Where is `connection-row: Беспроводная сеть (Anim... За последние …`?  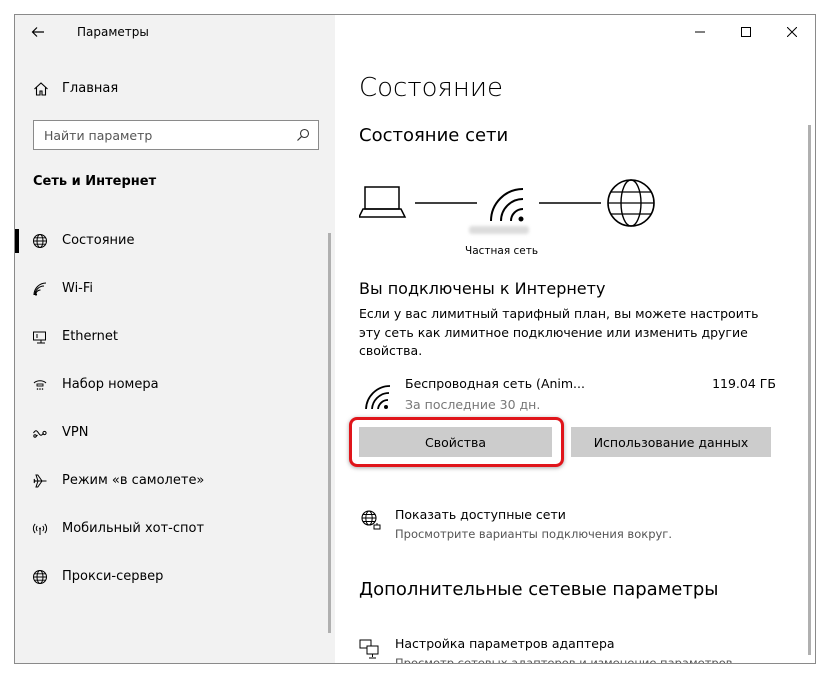 connection-row: Беспроводная сеть (Anim... За последние … is located at coordinates (569, 396).